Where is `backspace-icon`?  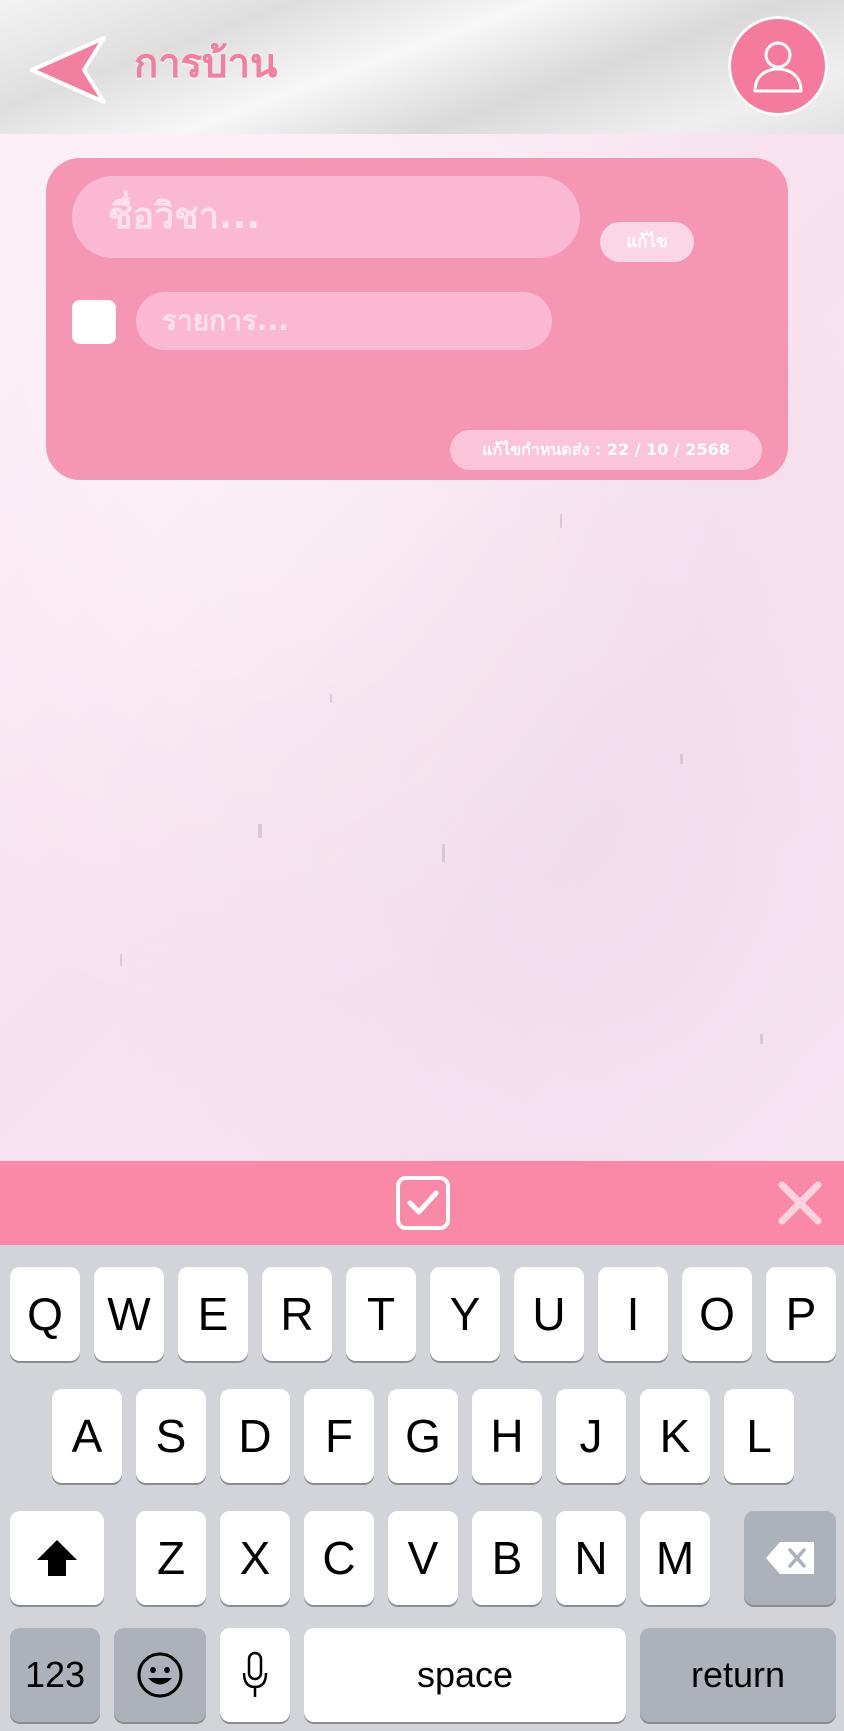
backspace-icon is located at coordinates (790, 1558).